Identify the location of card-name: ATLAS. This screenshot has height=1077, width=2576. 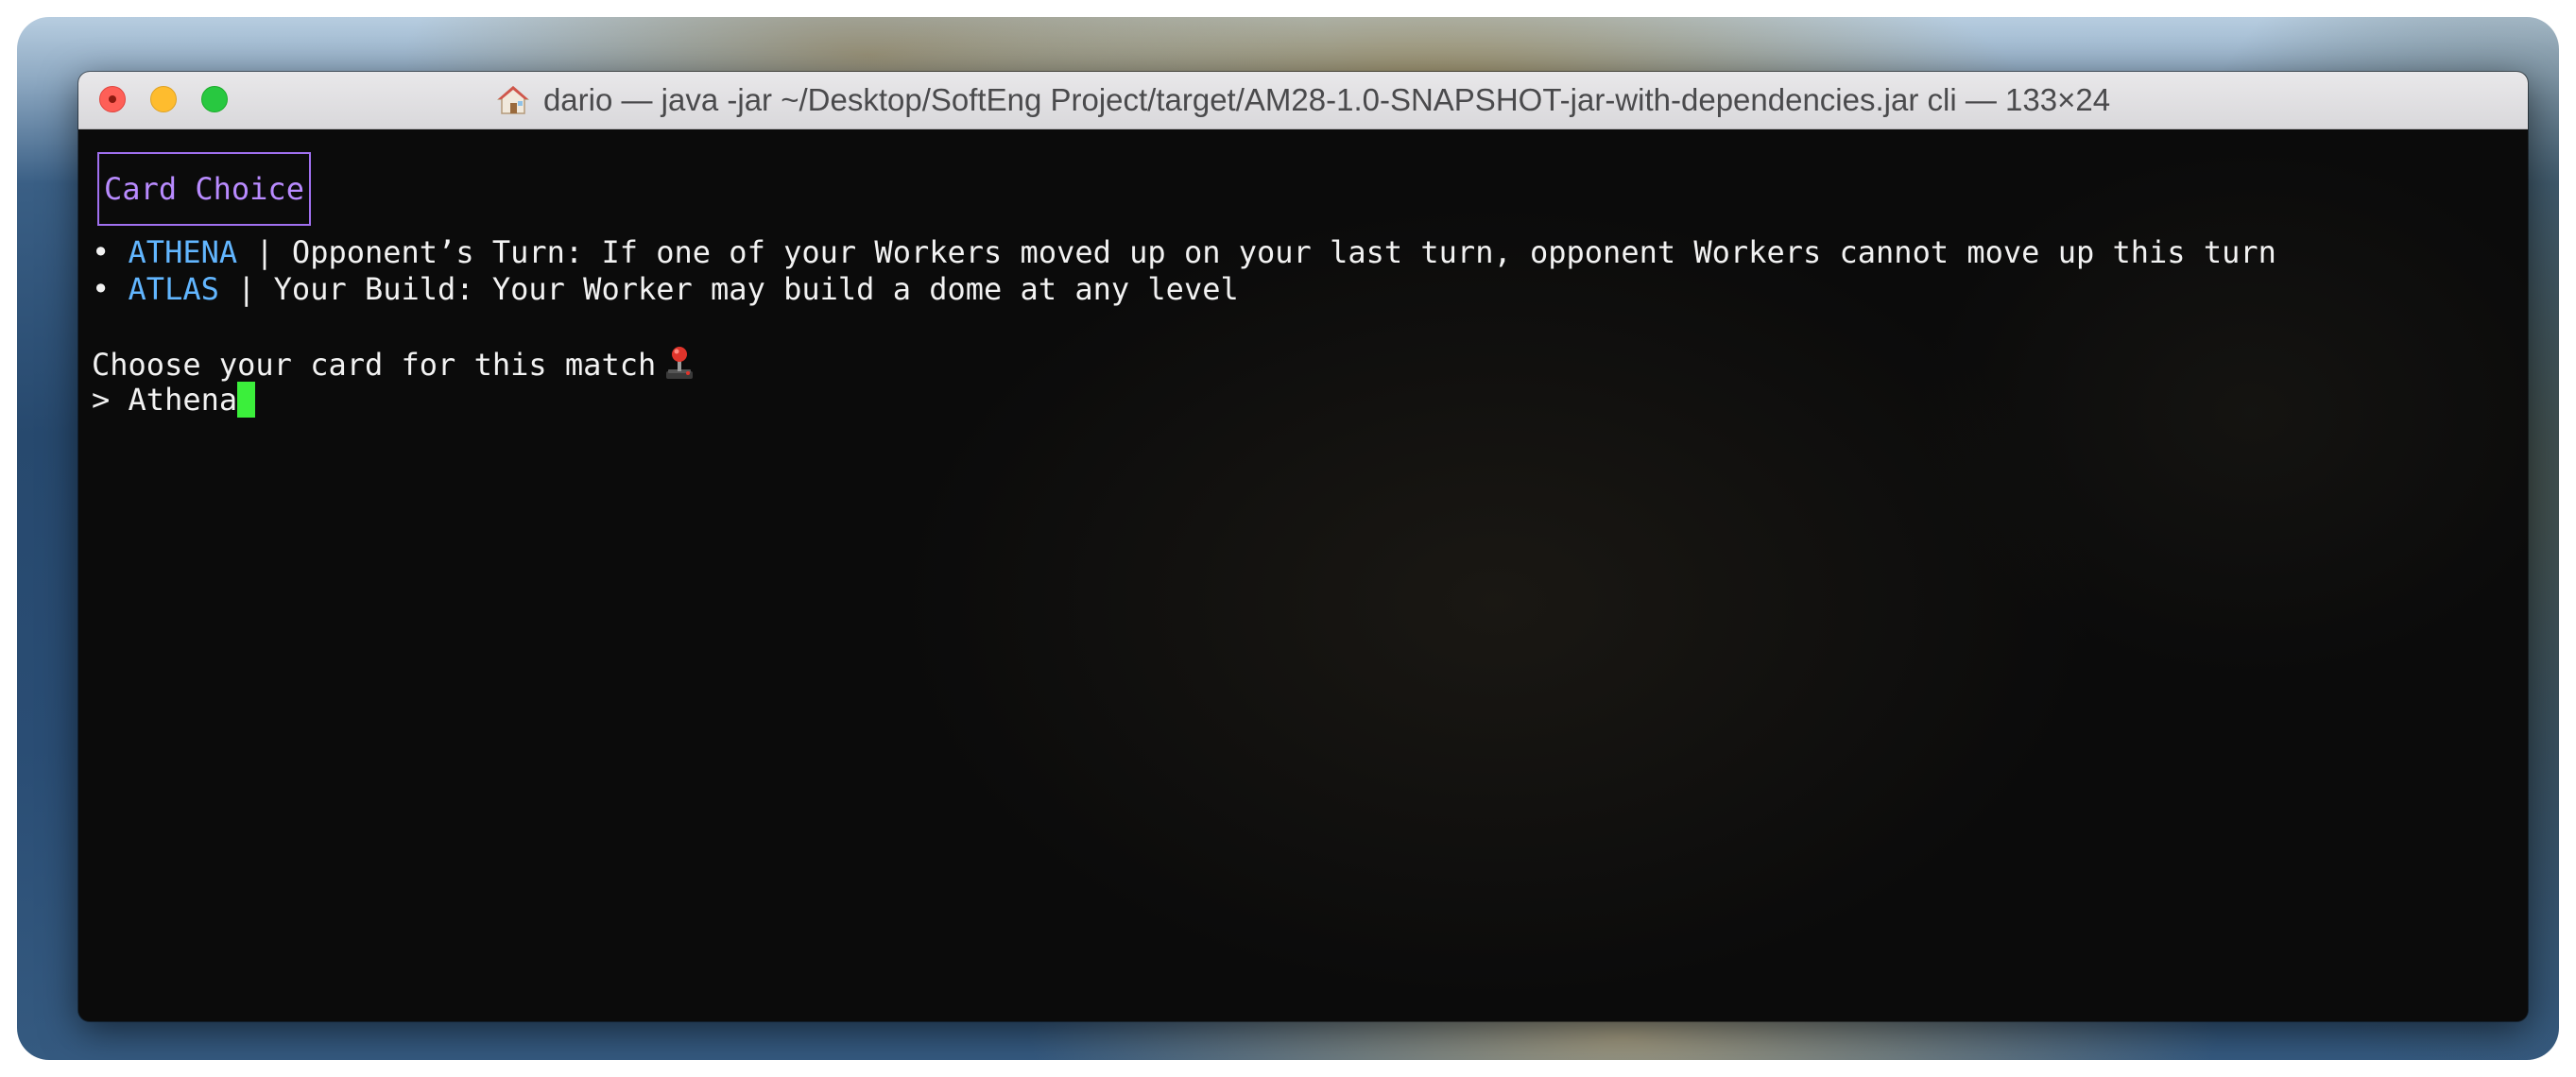
(173, 289).